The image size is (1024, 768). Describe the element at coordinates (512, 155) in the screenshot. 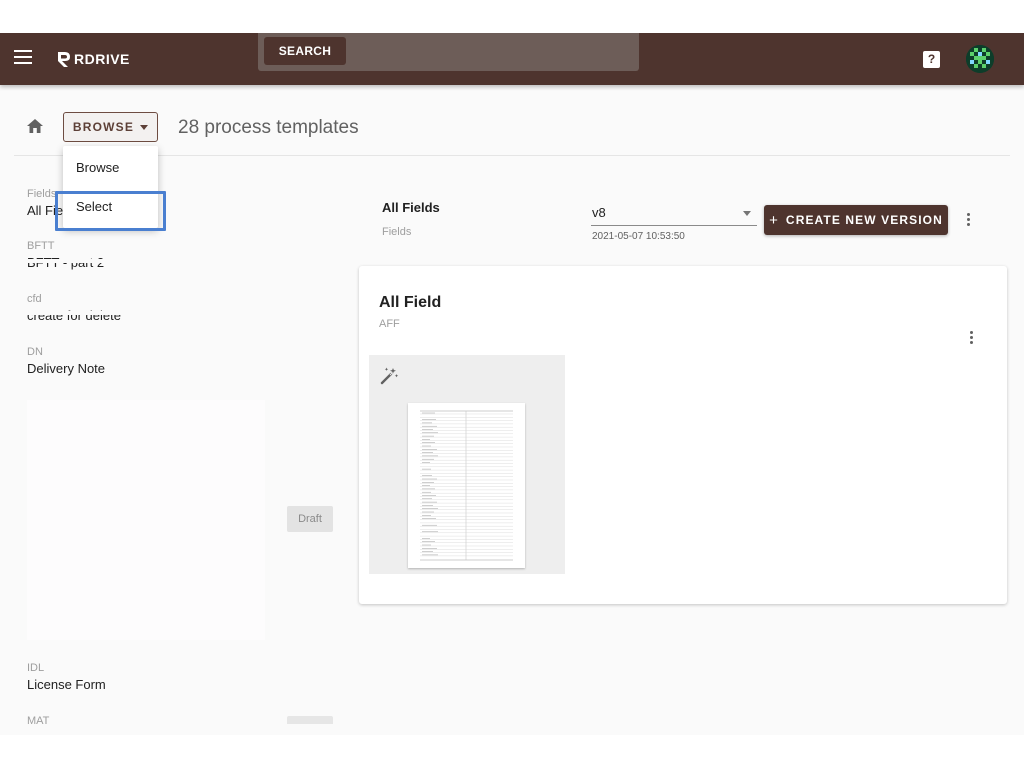

I see `header-divider` at that location.